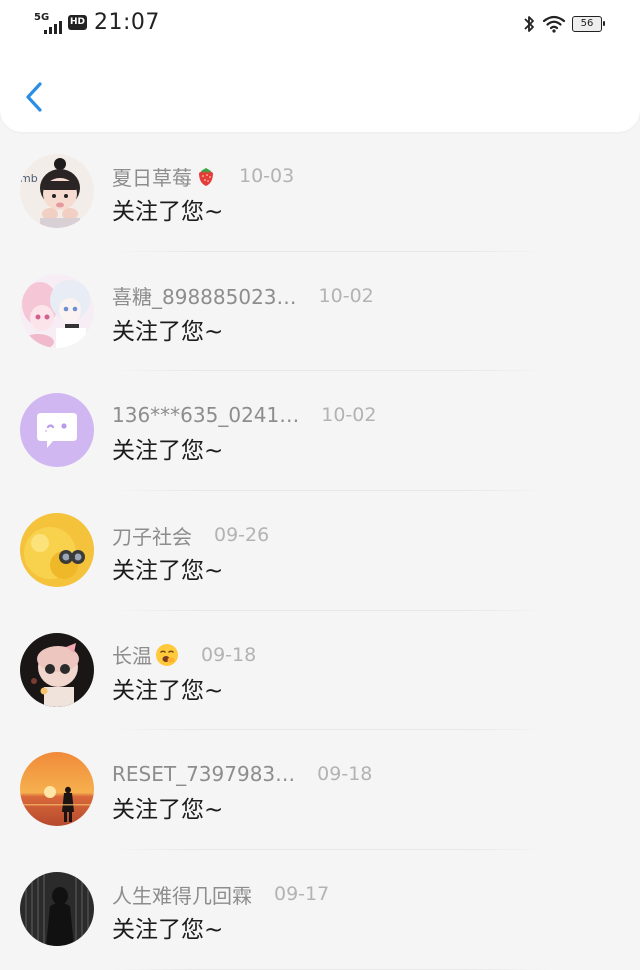 This screenshot has width=640, height=970. I want to click on user-name: 人生难得几回霖, so click(182, 894).